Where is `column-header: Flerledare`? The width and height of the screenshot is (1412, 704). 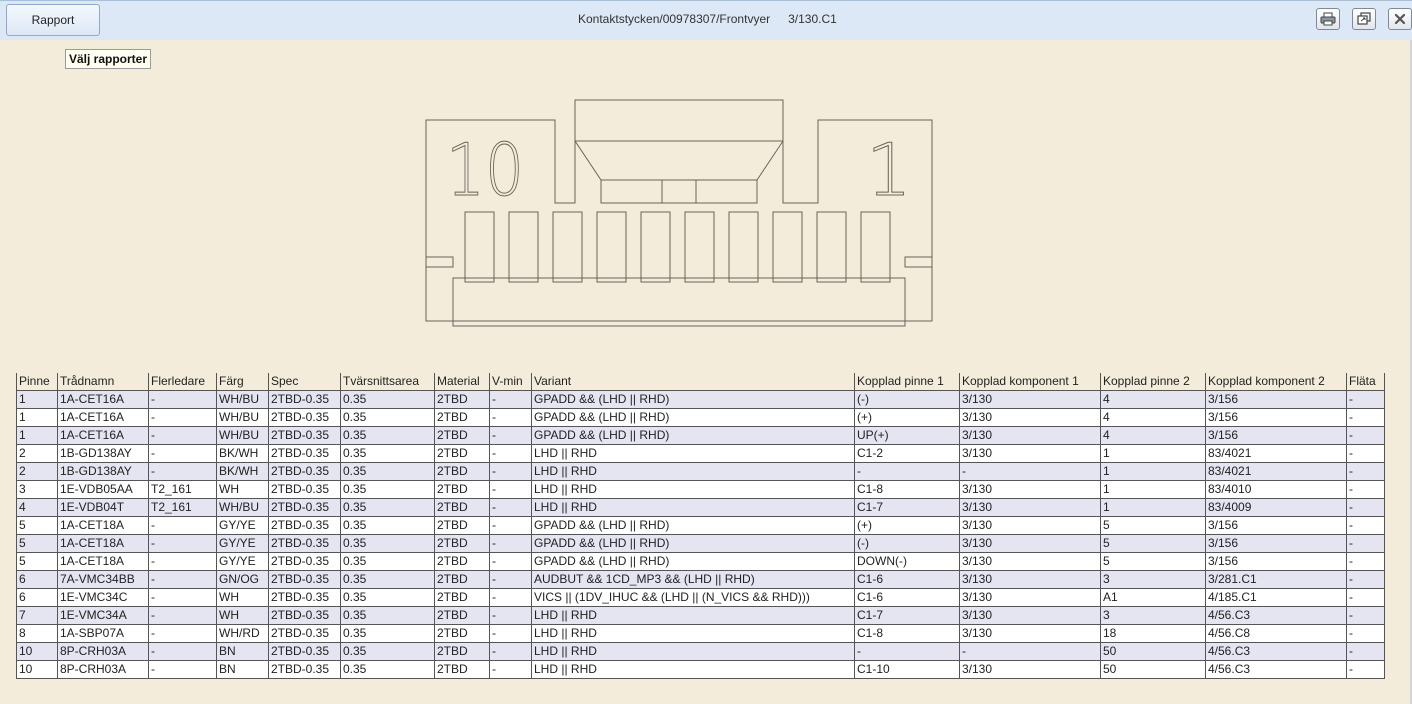
column-header: Flerledare is located at coordinates (182, 382).